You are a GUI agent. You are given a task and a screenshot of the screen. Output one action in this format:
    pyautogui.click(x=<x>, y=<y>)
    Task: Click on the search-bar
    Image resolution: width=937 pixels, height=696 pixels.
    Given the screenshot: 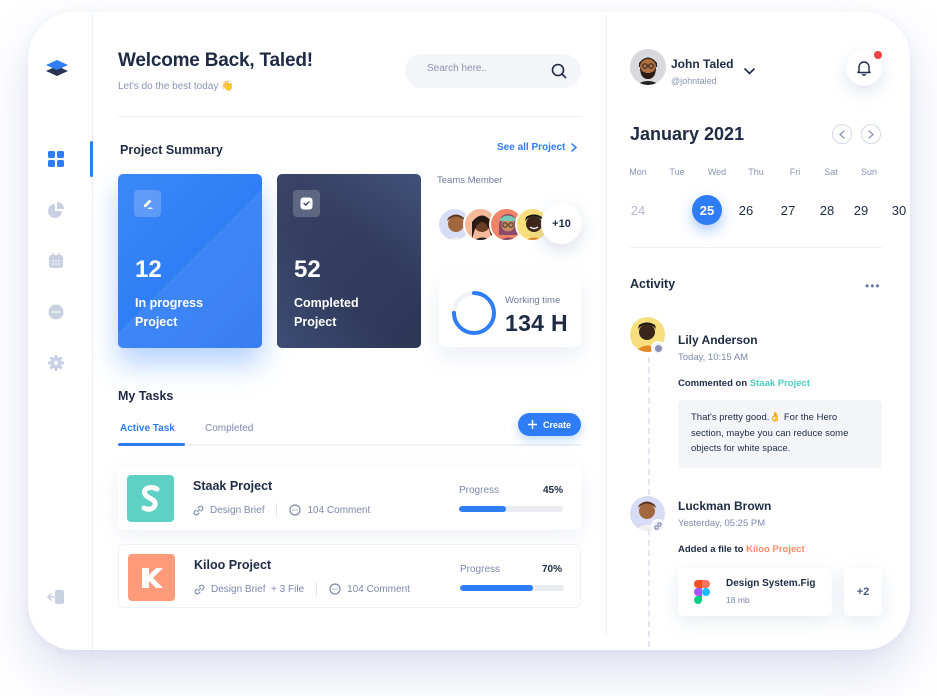 What is the action you would take?
    pyautogui.click(x=493, y=71)
    